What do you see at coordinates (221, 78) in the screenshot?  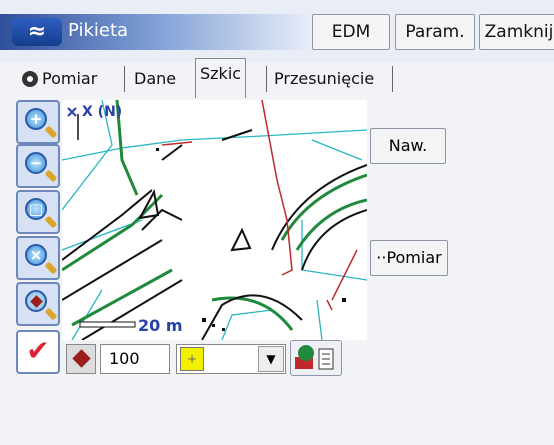 I see `tab-szkic: Szkic` at bounding box center [221, 78].